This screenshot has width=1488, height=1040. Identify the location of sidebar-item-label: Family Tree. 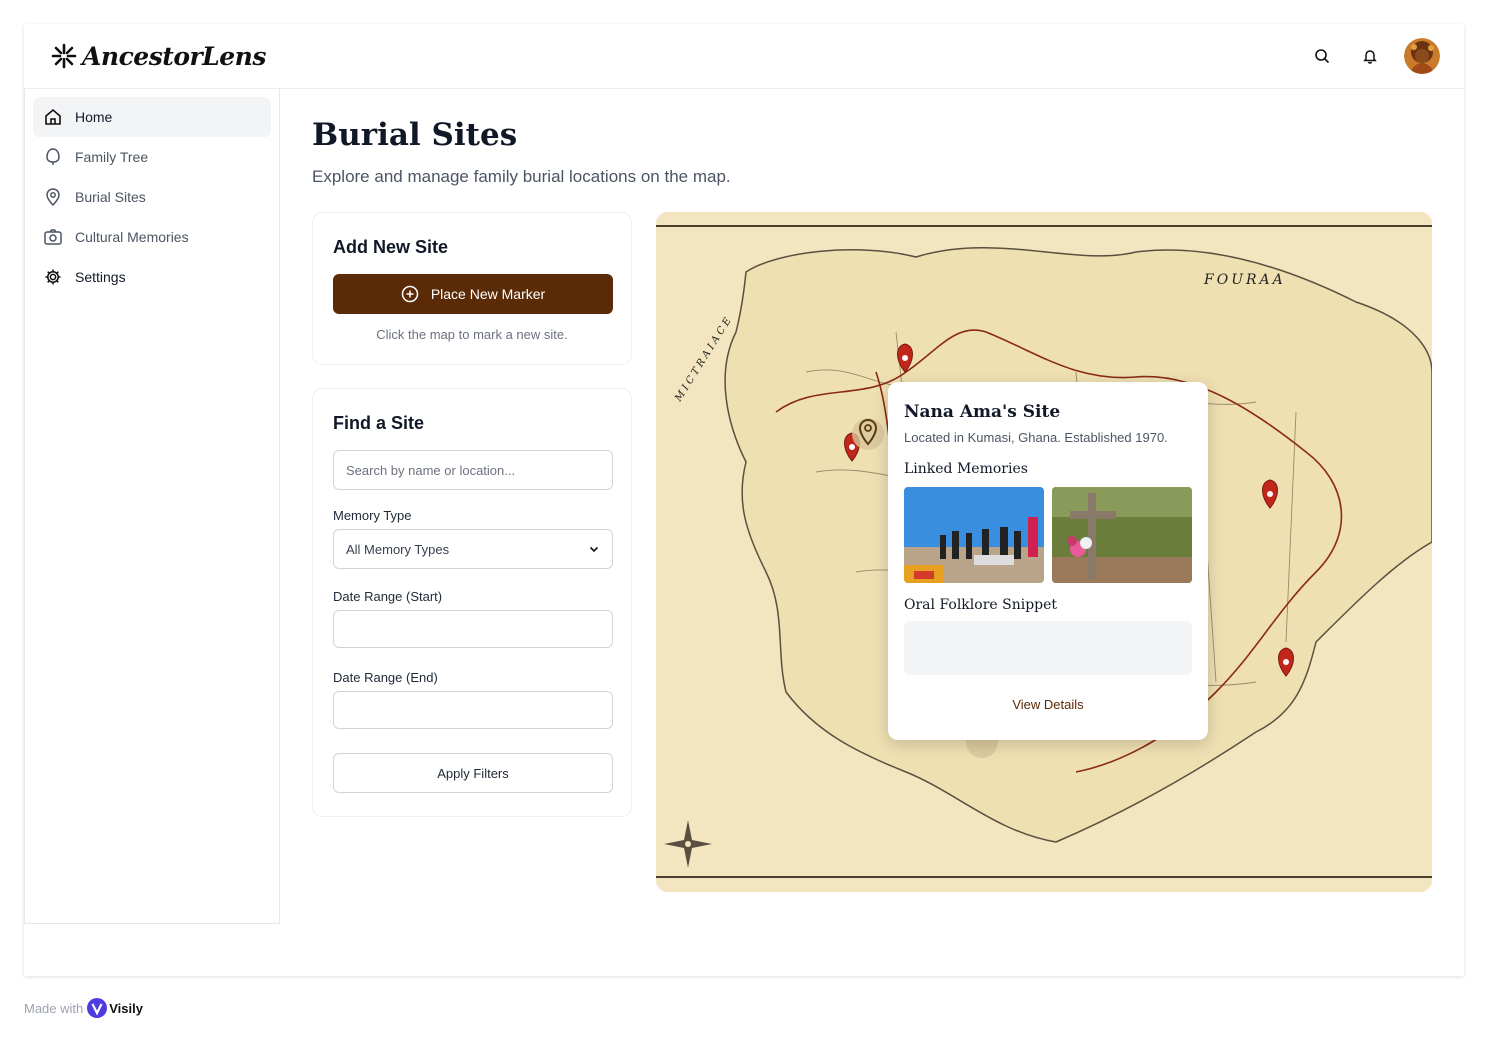
(112, 157).